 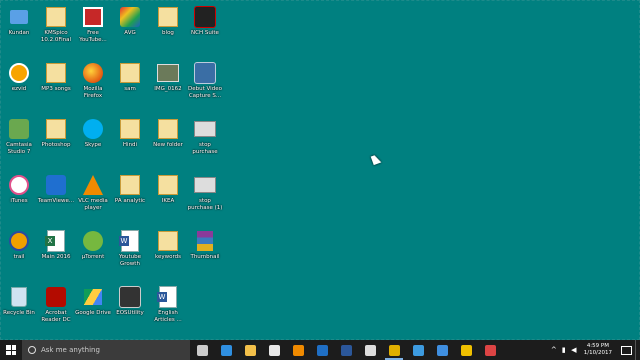 I want to click on windows-logo-icon, so click(x=11, y=350).